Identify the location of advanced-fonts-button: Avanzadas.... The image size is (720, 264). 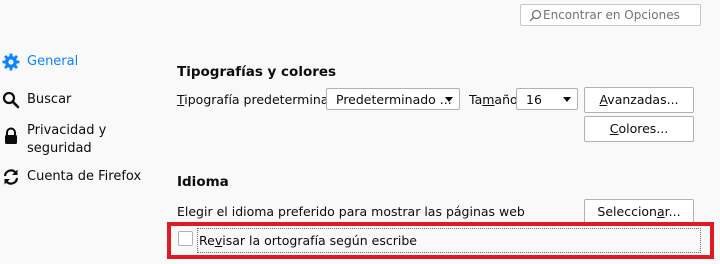
(639, 100).